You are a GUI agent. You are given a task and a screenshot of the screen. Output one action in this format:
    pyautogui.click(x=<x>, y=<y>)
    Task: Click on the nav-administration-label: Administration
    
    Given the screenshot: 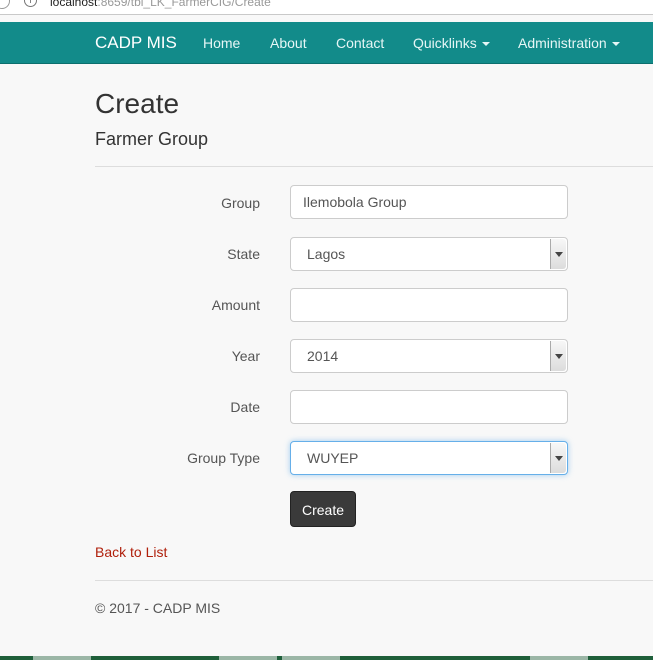 What is the action you would take?
    pyautogui.click(x=562, y=43)
    